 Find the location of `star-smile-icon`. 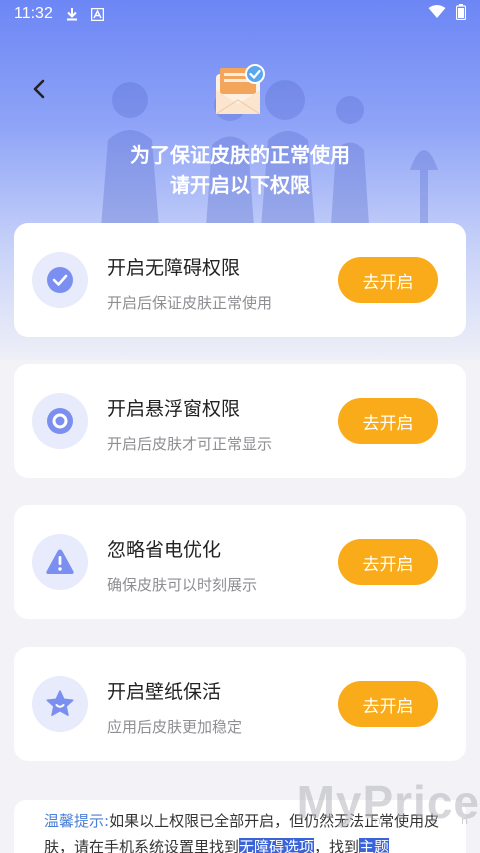

star-smile-icon is located at coordinates (60, 704).